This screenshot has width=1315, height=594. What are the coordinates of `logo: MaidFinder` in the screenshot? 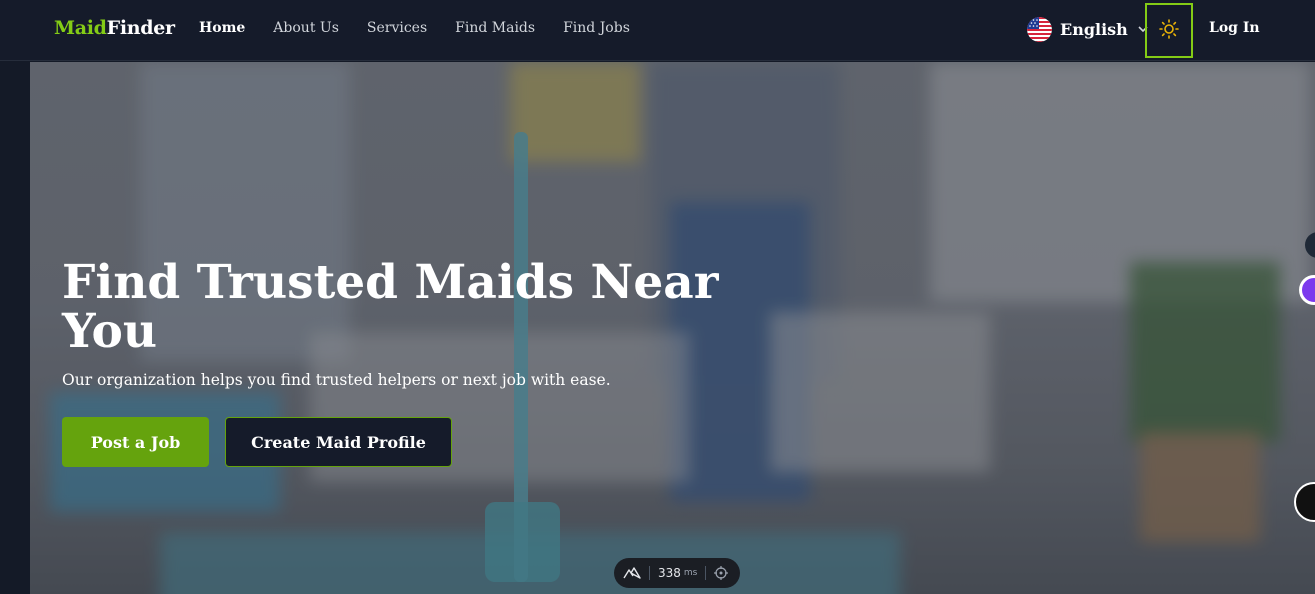 It's located at (114, 28).